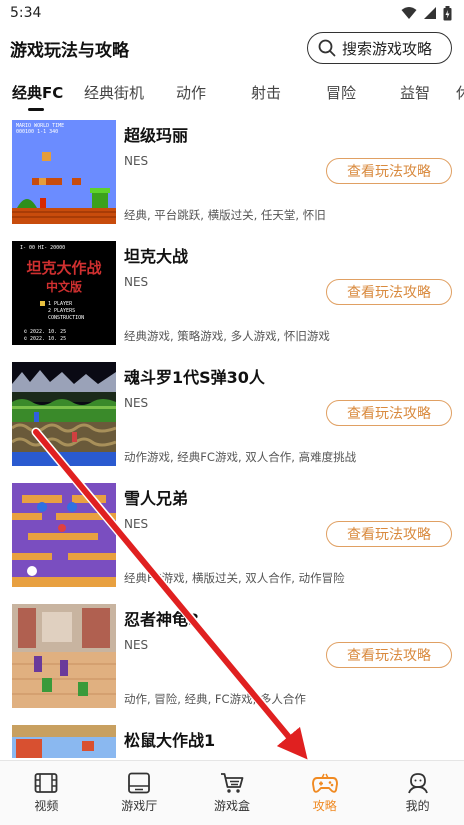 The image size is (464, 825). I want to click on wifi-icon, so click(409, 13).